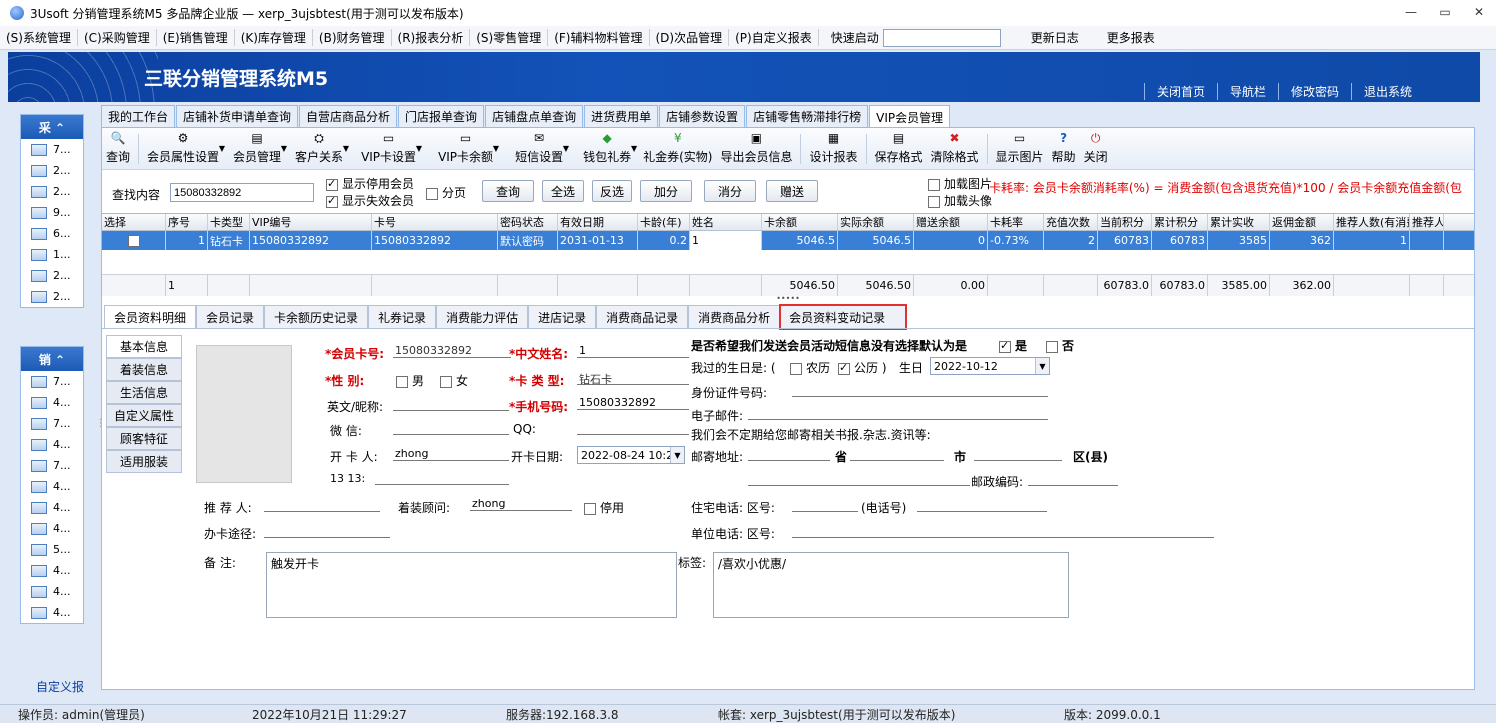 This screenshot has width=1496, height=723. Describe the element at coordinates (150, 317) in the screenshot. I see `tab-member-detail: 会员资料明细` at that location.